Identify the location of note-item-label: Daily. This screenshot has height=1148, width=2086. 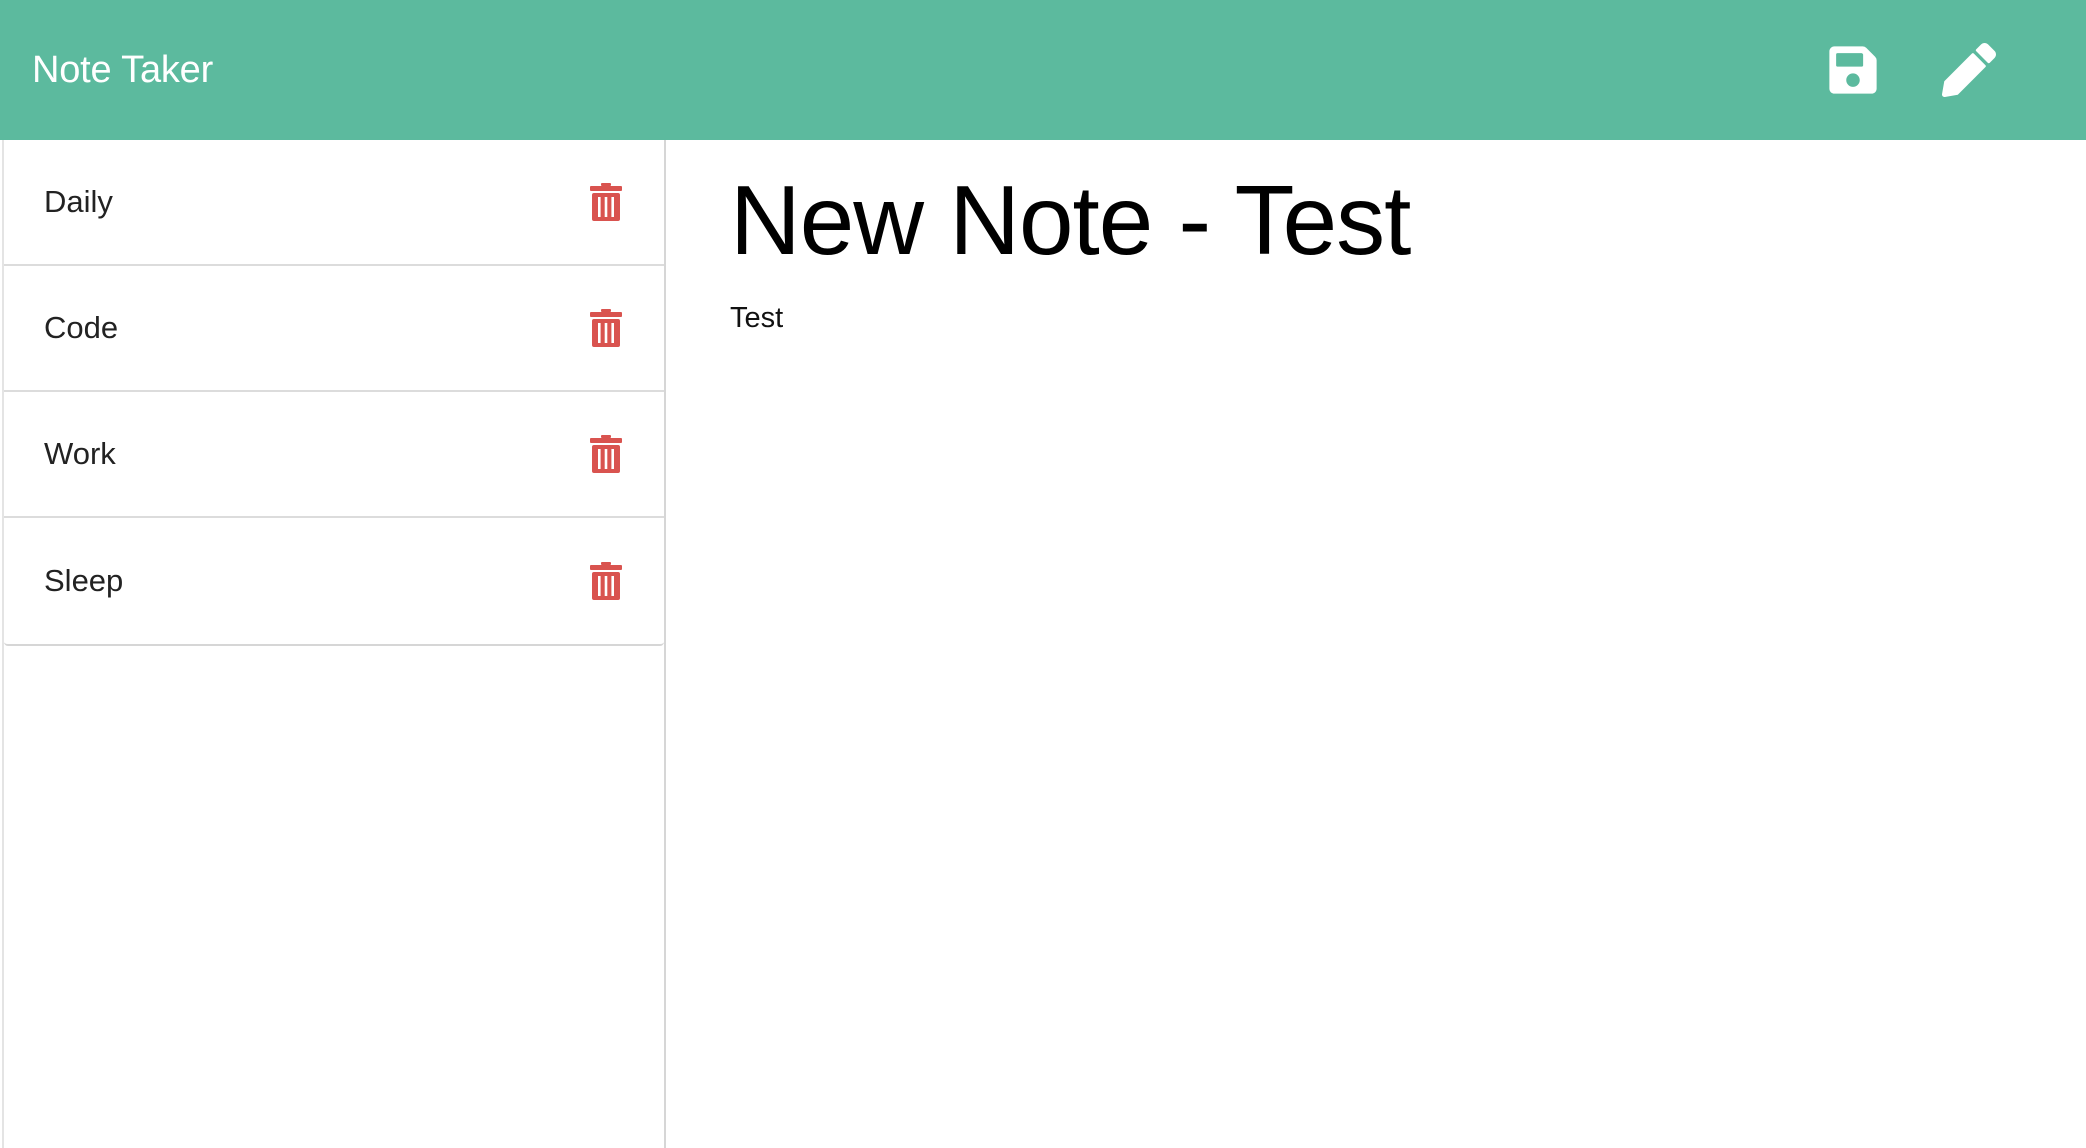
(78, 201).